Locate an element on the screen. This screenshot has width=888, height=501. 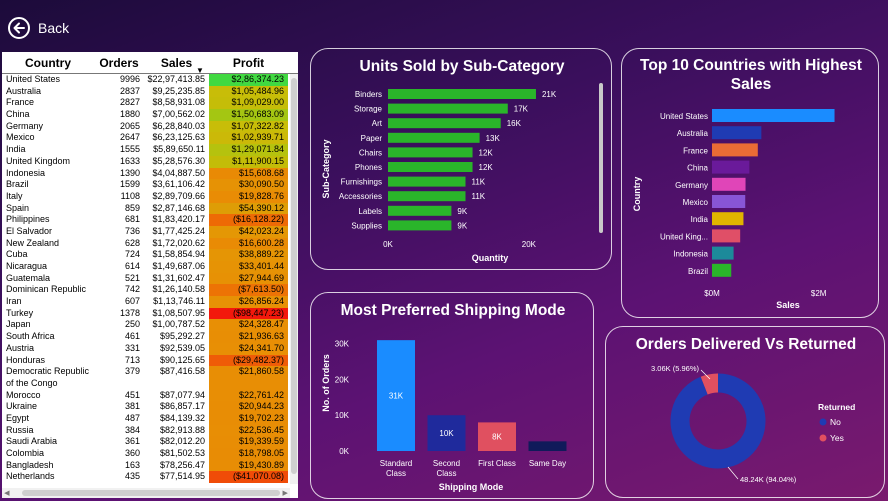
table-row: China 1880 $7,00,562.02 $1,50,683.09 is located at coordinates (150, 115).